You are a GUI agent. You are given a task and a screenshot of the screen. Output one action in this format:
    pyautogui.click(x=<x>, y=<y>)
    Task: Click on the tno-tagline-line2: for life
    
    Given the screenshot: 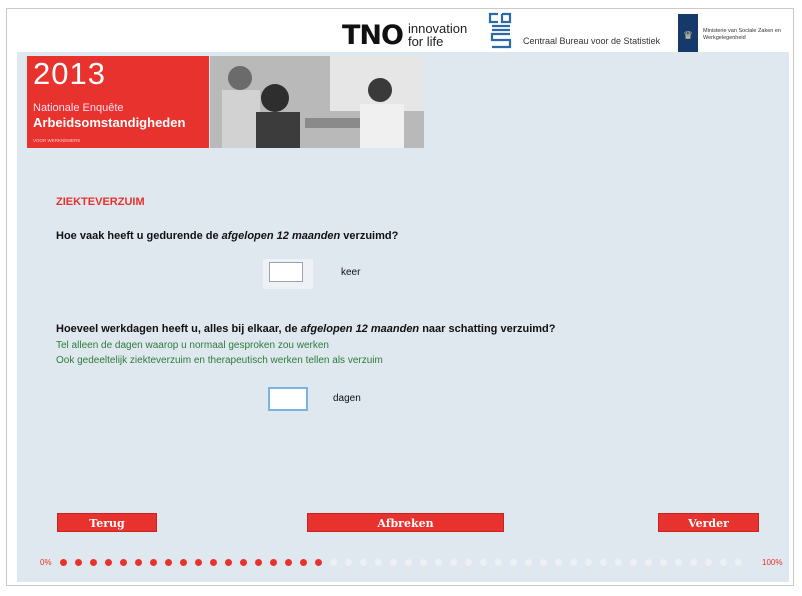 What is the action you would take?
    pyautogui.click(x=425, y=41)
    